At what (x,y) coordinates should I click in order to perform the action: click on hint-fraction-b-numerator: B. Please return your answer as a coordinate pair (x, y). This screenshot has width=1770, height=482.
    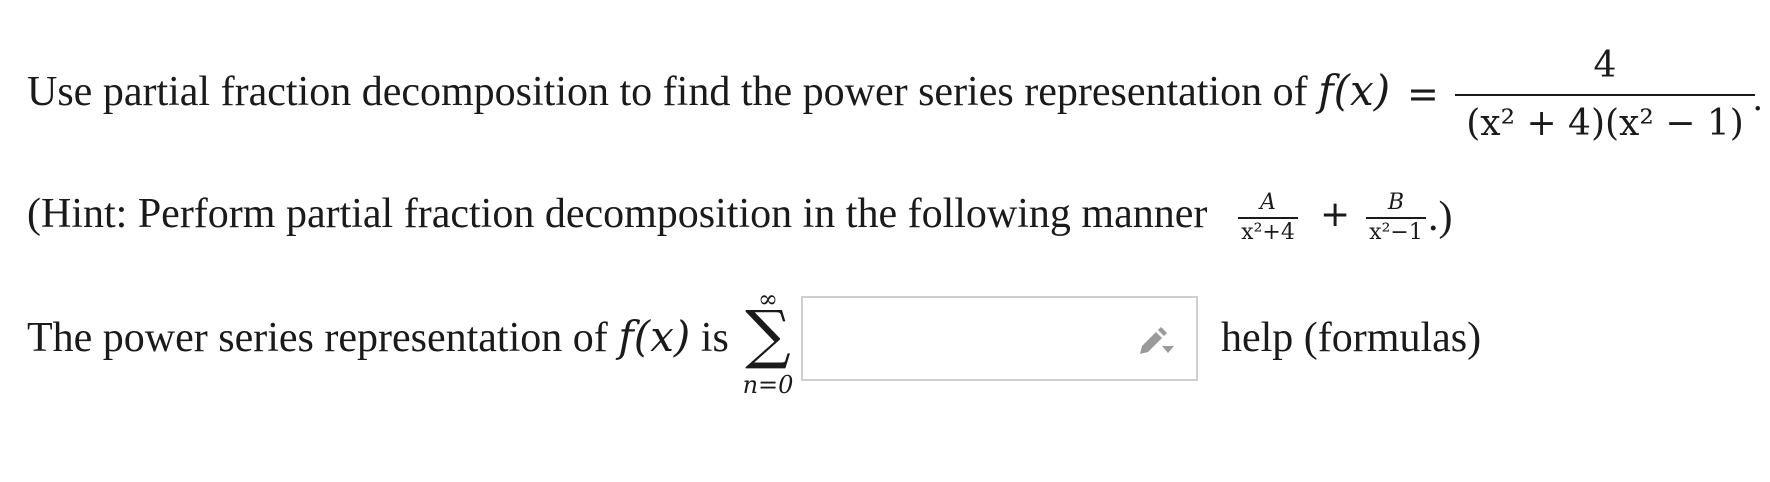
    Looking at the image, I should click on (1396, 202).